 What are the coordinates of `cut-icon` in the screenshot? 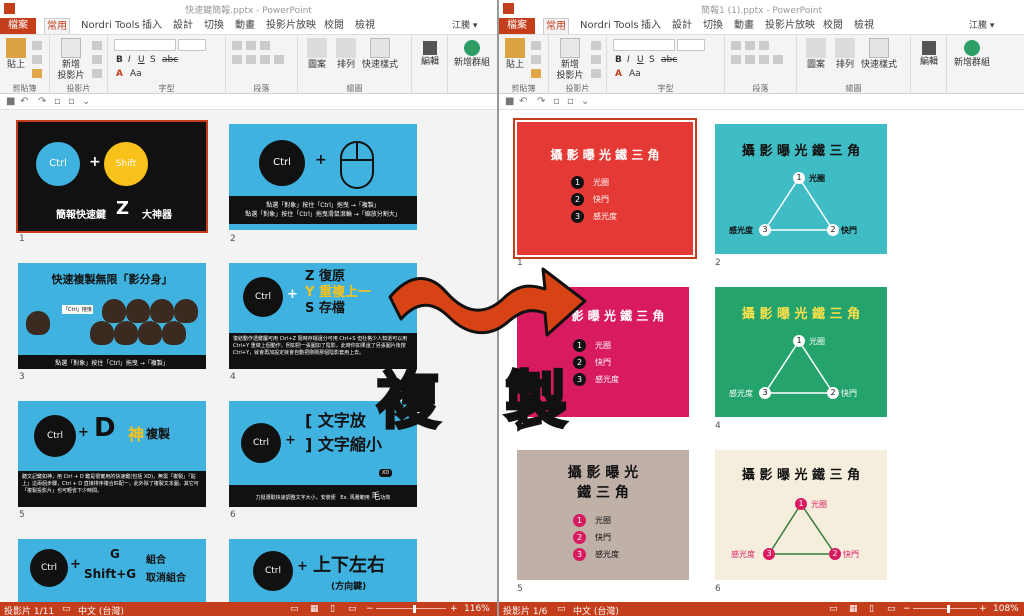 It's located at (37, 45).